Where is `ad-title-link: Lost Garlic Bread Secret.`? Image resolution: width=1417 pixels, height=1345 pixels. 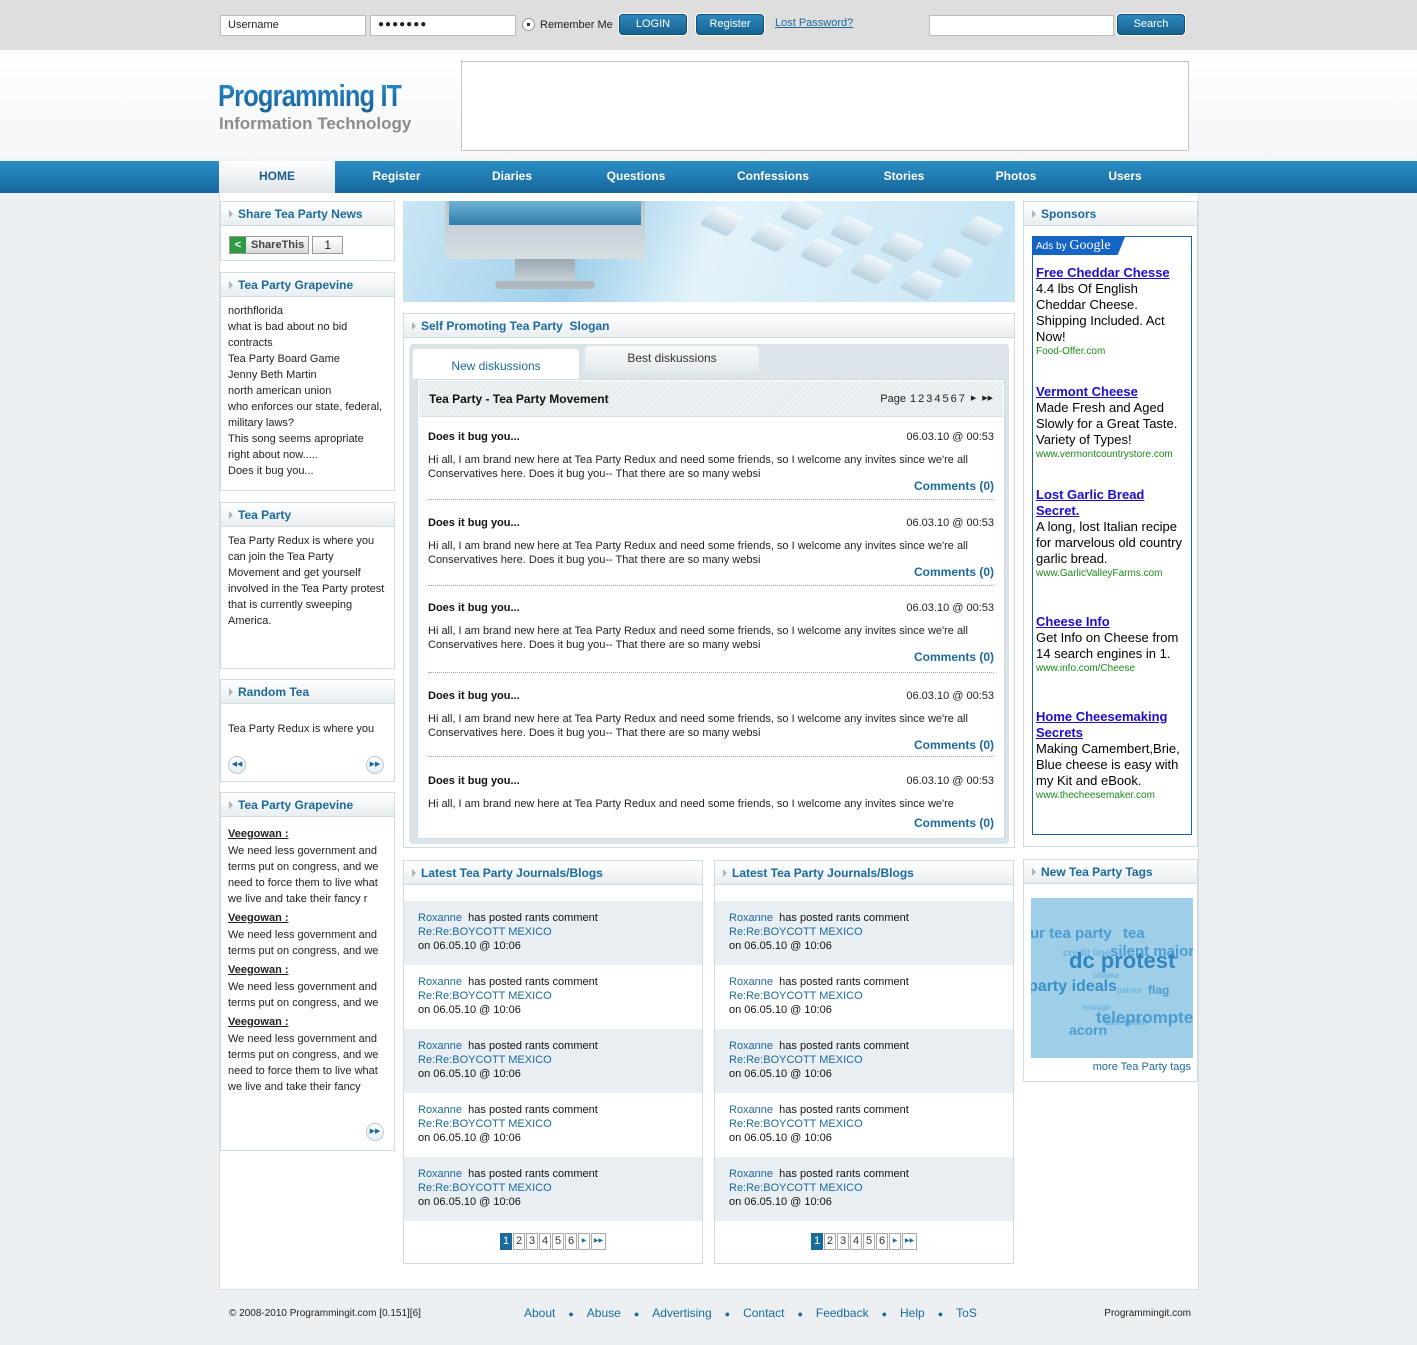 ad-title-link: Lost Garlic Bread Secret. is located at coordinates (1112, 503).